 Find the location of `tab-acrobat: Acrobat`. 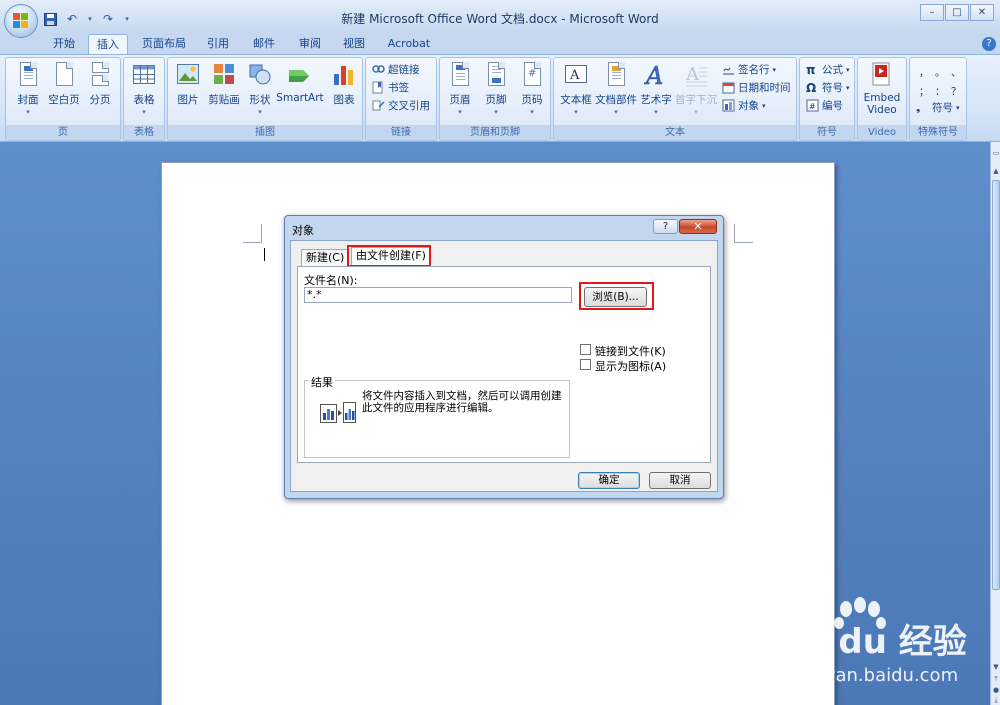

tab-acrobat: Acrobat is located at coordinates (409, 44).